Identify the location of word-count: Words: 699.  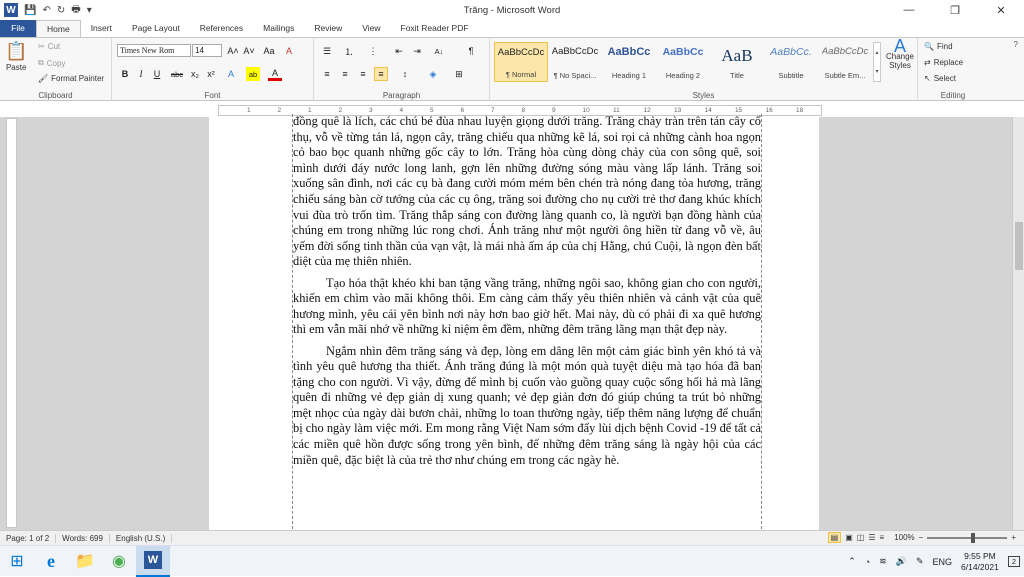
(83, 538).